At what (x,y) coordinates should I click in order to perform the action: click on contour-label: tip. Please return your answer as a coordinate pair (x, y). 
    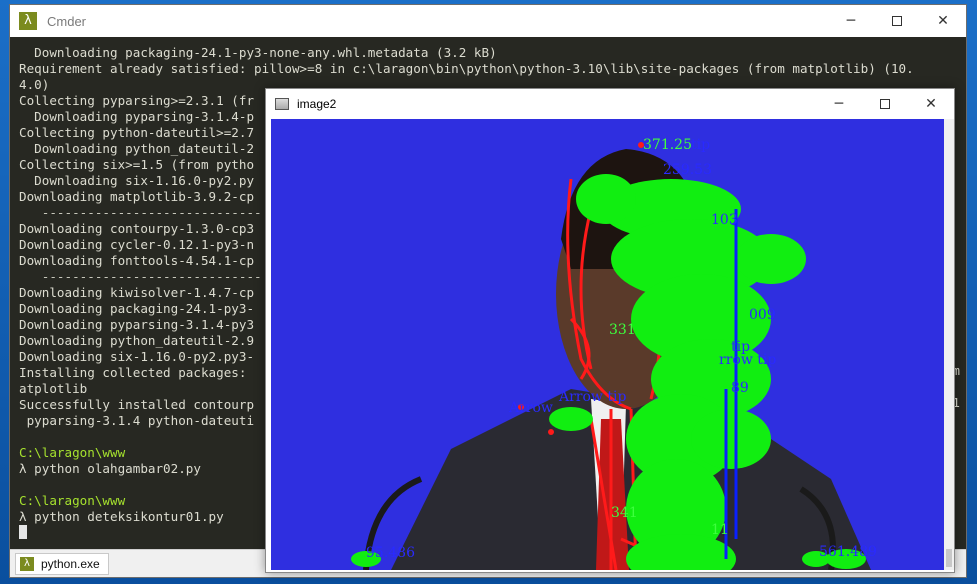
    Looking at the image, I should click on (700, 145).